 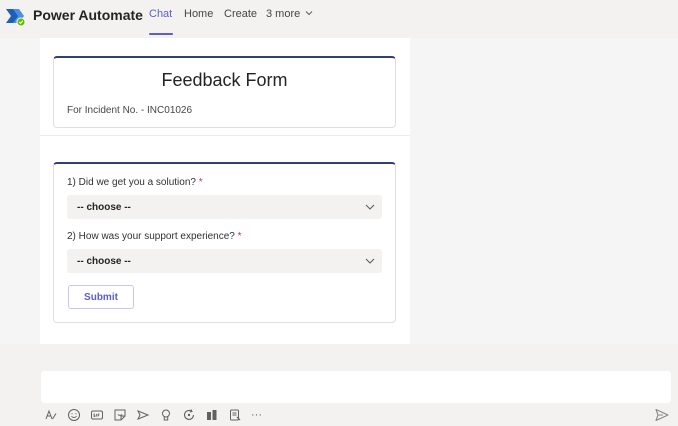 What do you see at coordinates (339, 19) in the screenshot?
I see `app-header: Power Automate Chat Home Create 3 more` at bounding box center [339, 19].